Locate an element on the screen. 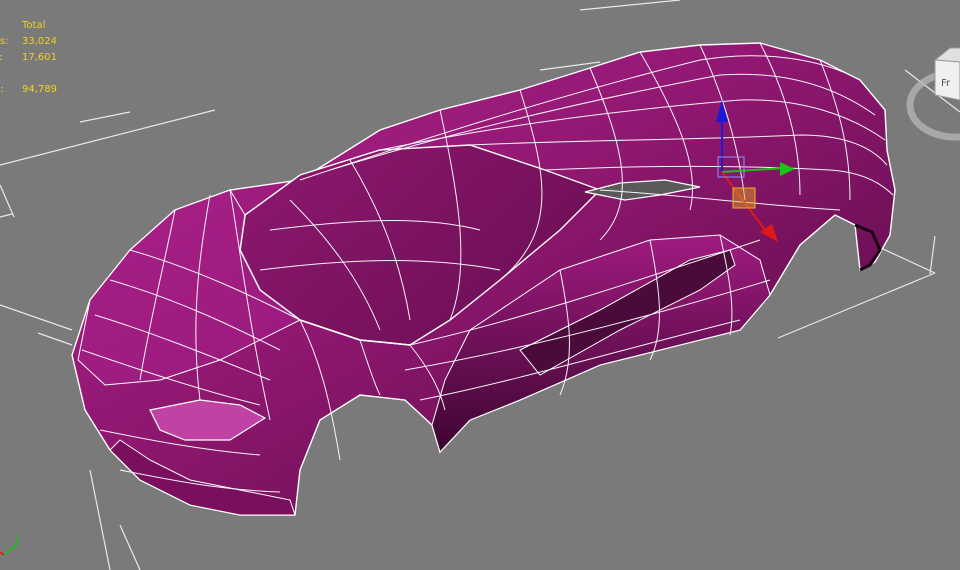 This screenshot has height=570, width=960. stats-value: 33,024 is located at coordinates (39, 41).